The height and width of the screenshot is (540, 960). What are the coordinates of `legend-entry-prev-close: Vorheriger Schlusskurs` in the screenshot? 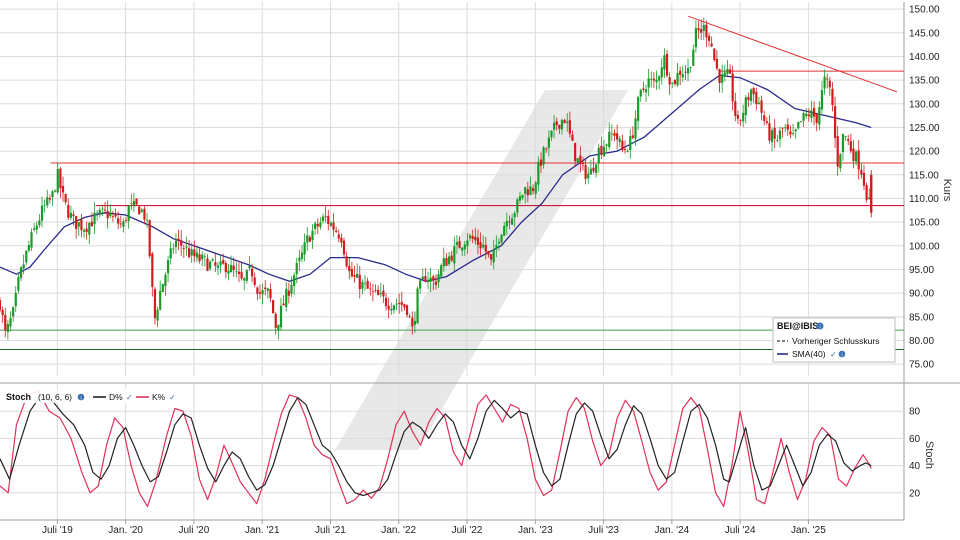 It's located at (835, 341).